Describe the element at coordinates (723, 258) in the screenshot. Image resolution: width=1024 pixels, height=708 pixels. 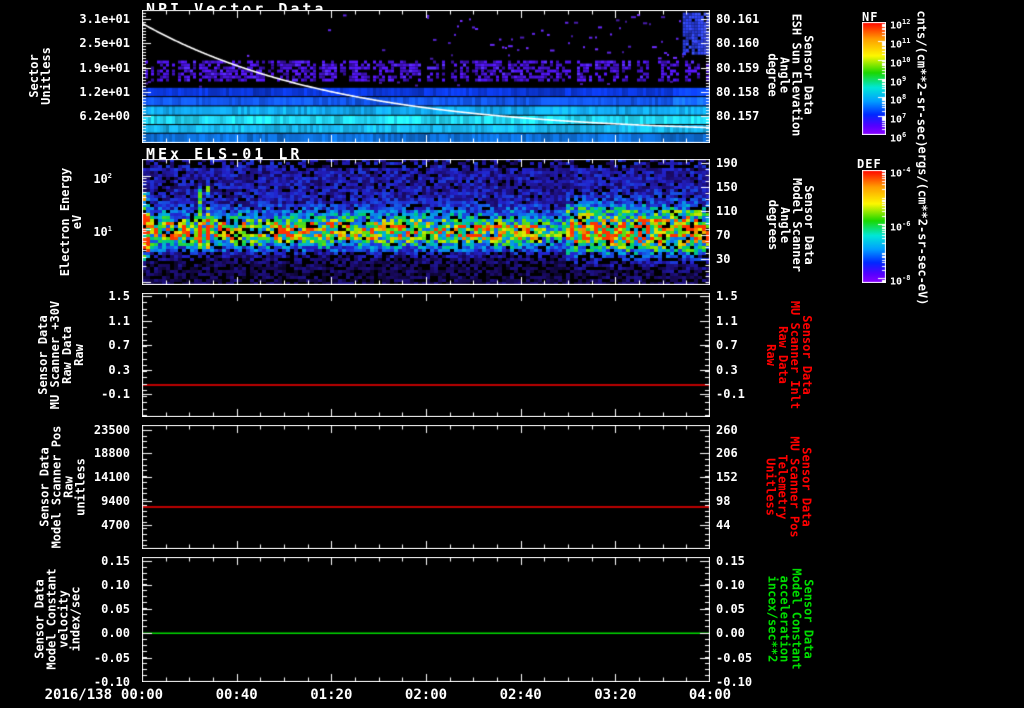
I see `panel2-right-tick-4: 30` at that location.